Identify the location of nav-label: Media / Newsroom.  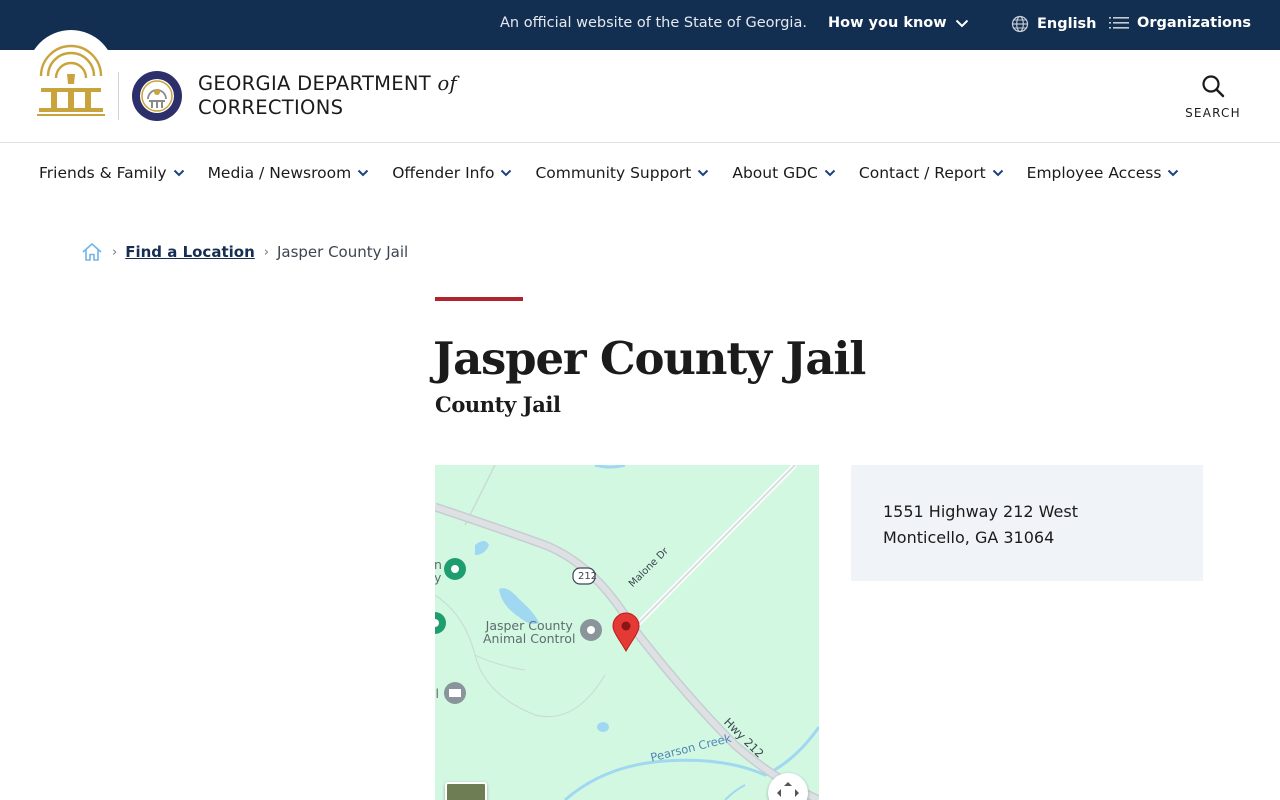
(279, 173).